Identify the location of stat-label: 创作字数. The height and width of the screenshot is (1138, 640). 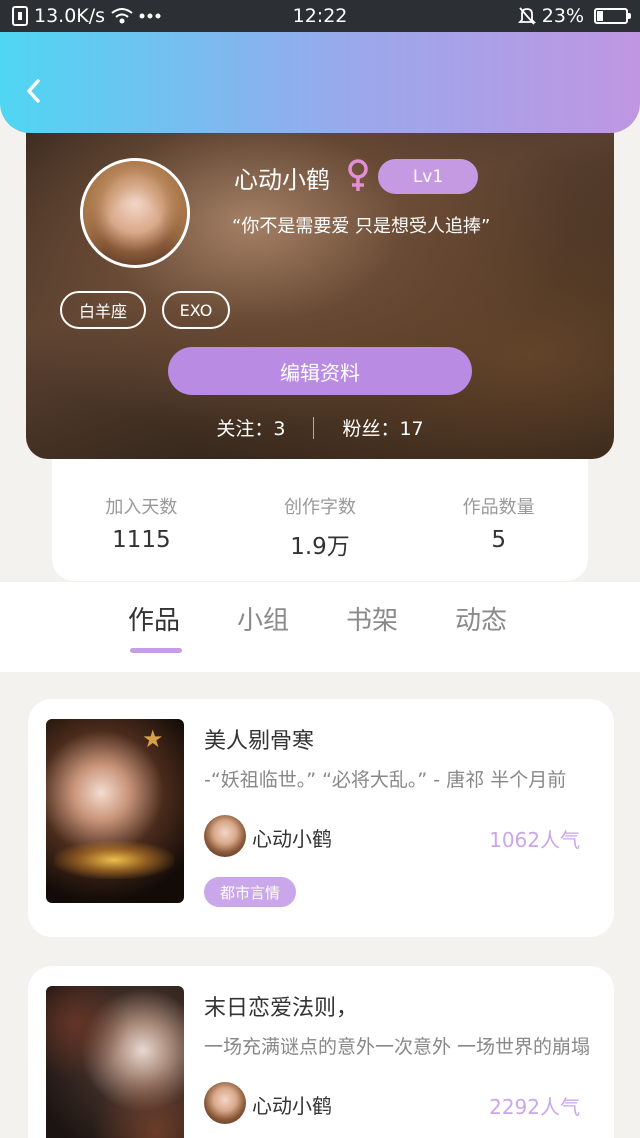
(320, 507).